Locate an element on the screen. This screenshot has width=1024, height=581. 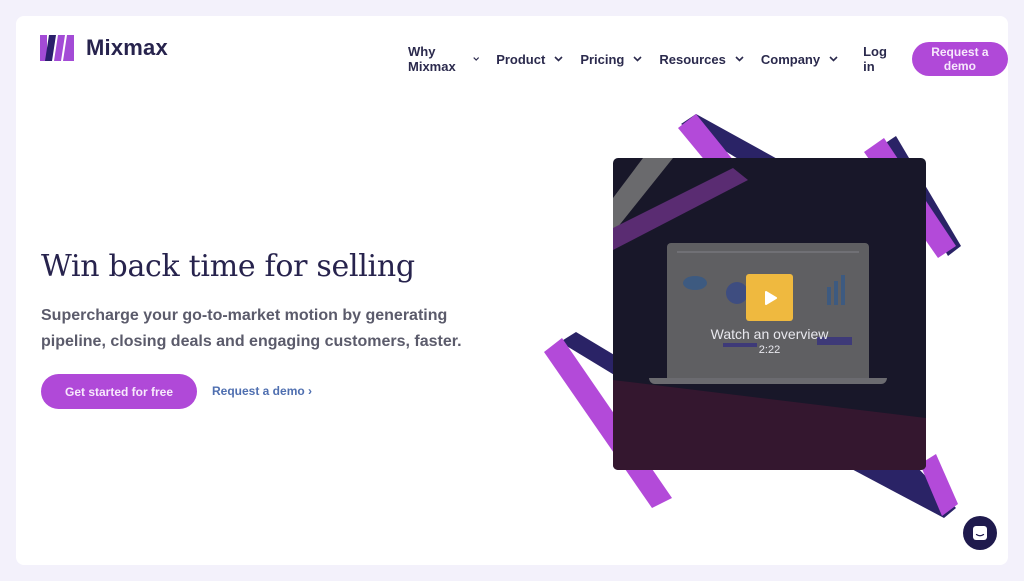
chat-button is located at coordinates (980, 533).